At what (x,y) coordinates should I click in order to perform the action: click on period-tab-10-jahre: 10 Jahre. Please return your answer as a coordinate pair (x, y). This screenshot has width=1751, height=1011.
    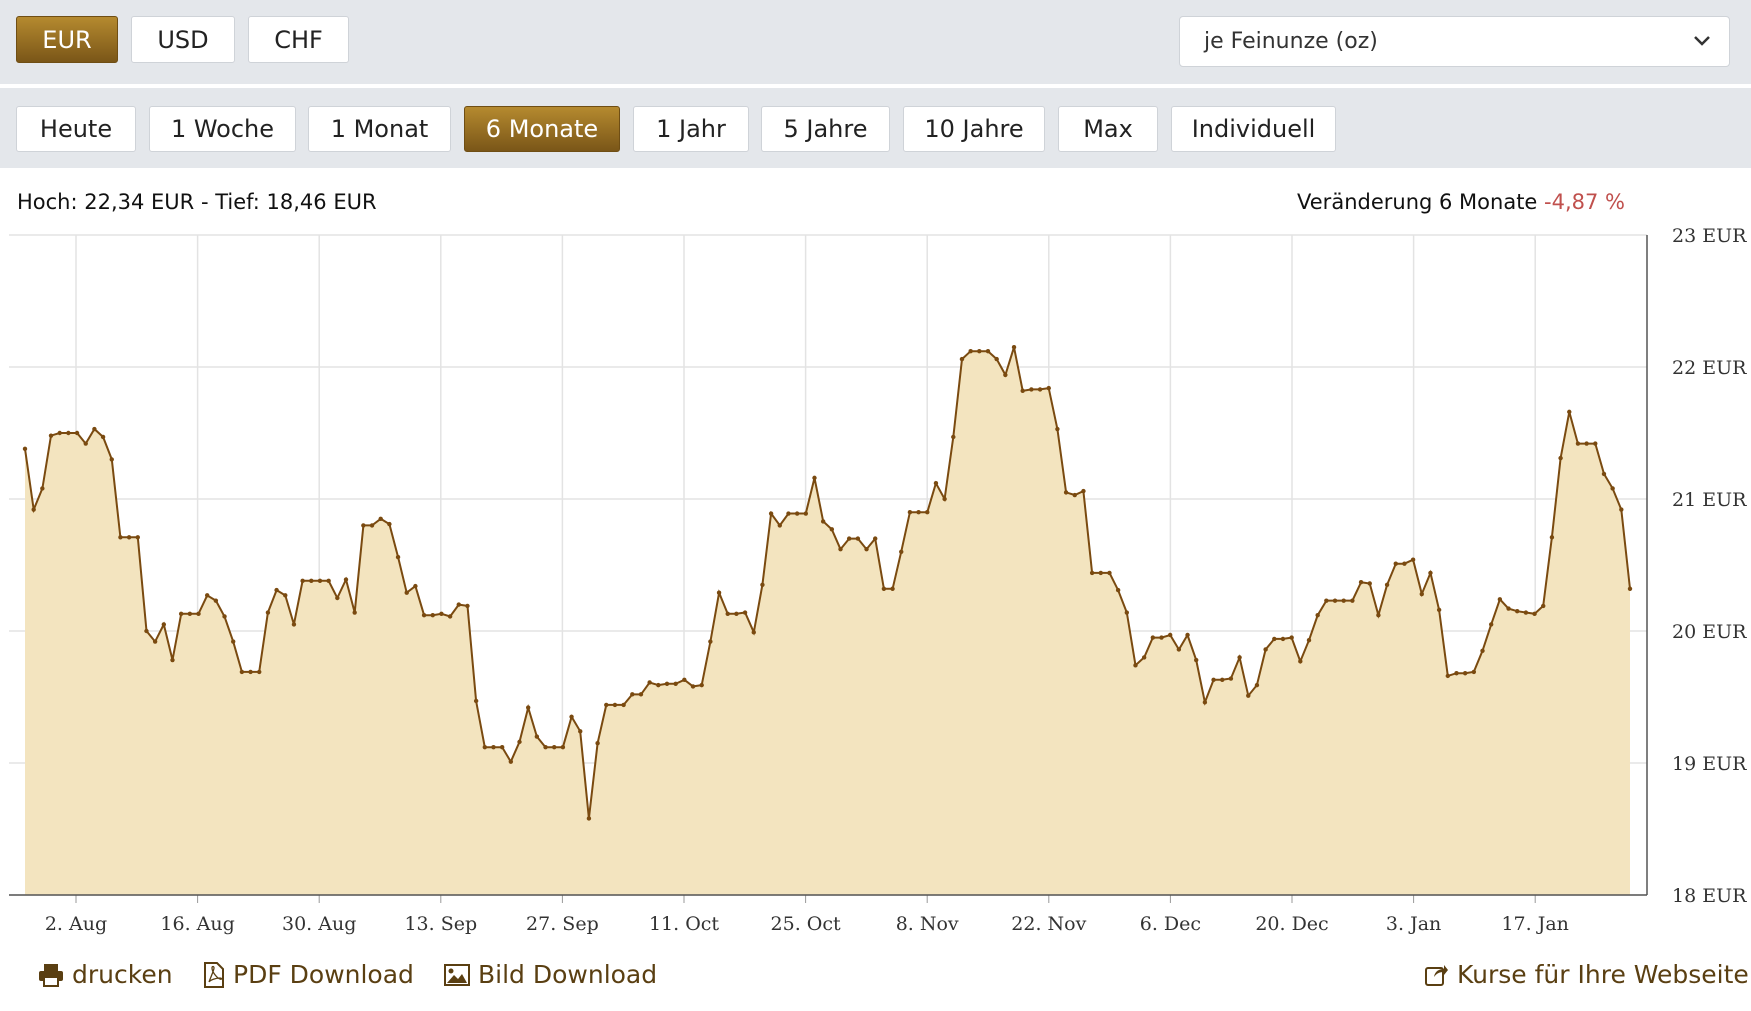
    Looking at the image, I should click on (974, 129).